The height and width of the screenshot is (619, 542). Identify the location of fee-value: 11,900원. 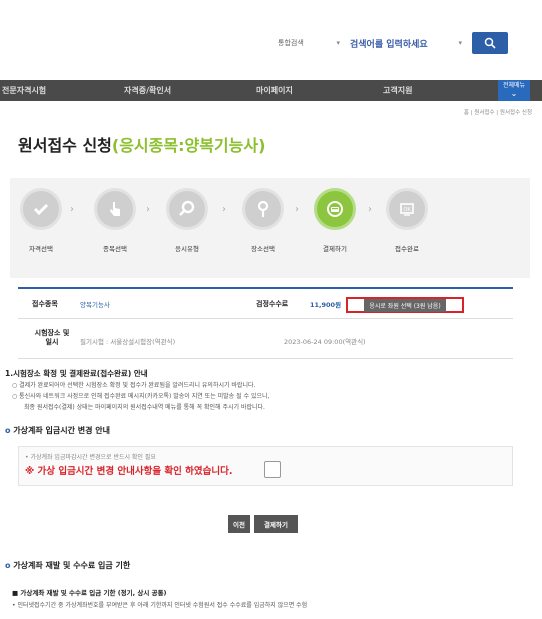
(326, 305).